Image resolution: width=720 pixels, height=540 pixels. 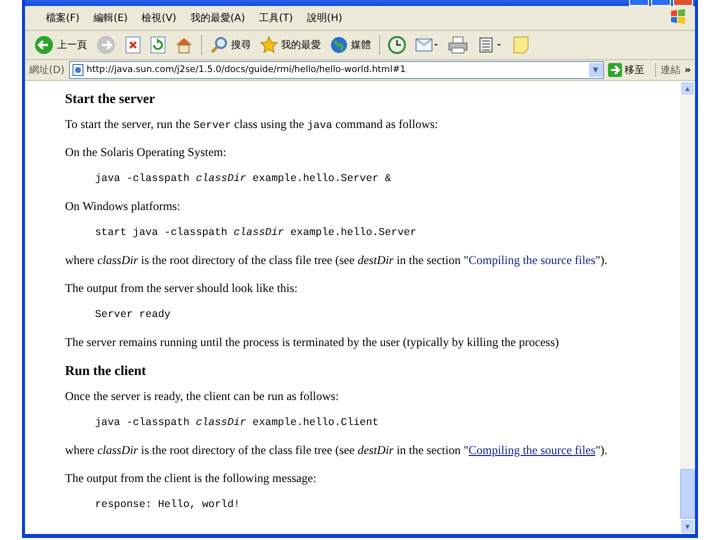 I want to click on paragraph: The server remains running until the process is terminated by the user (typically by killing the process), so click(x=312, y=342).